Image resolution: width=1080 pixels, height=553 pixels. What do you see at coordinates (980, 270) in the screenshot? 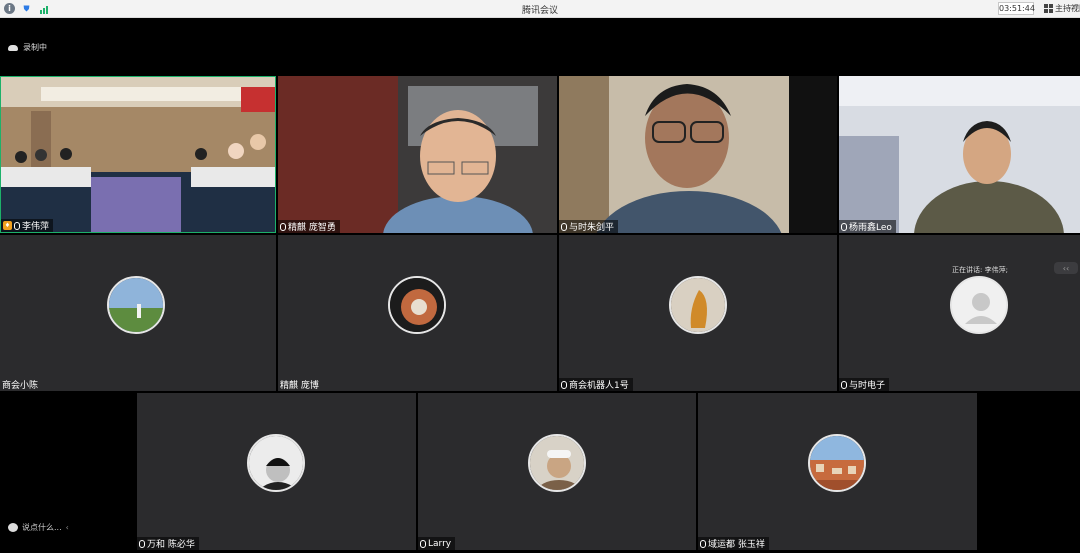
I see `now-talking-label: 正在讲话: 李伟萍;` at bounding box center [980, 270].